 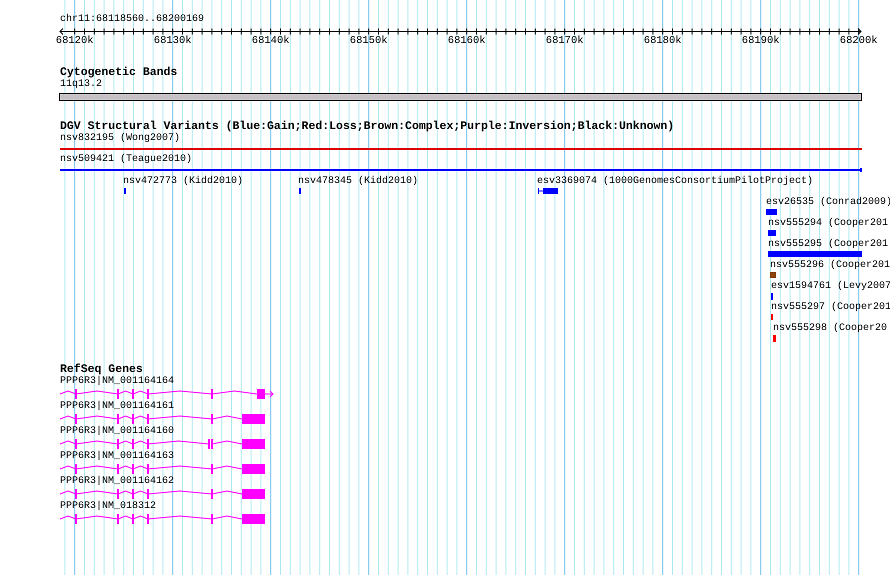 What do you see at coordinates (101, 370) in the screenshot?
I see `track-title: RefSeq Genes` at bounding box center [101, 370].